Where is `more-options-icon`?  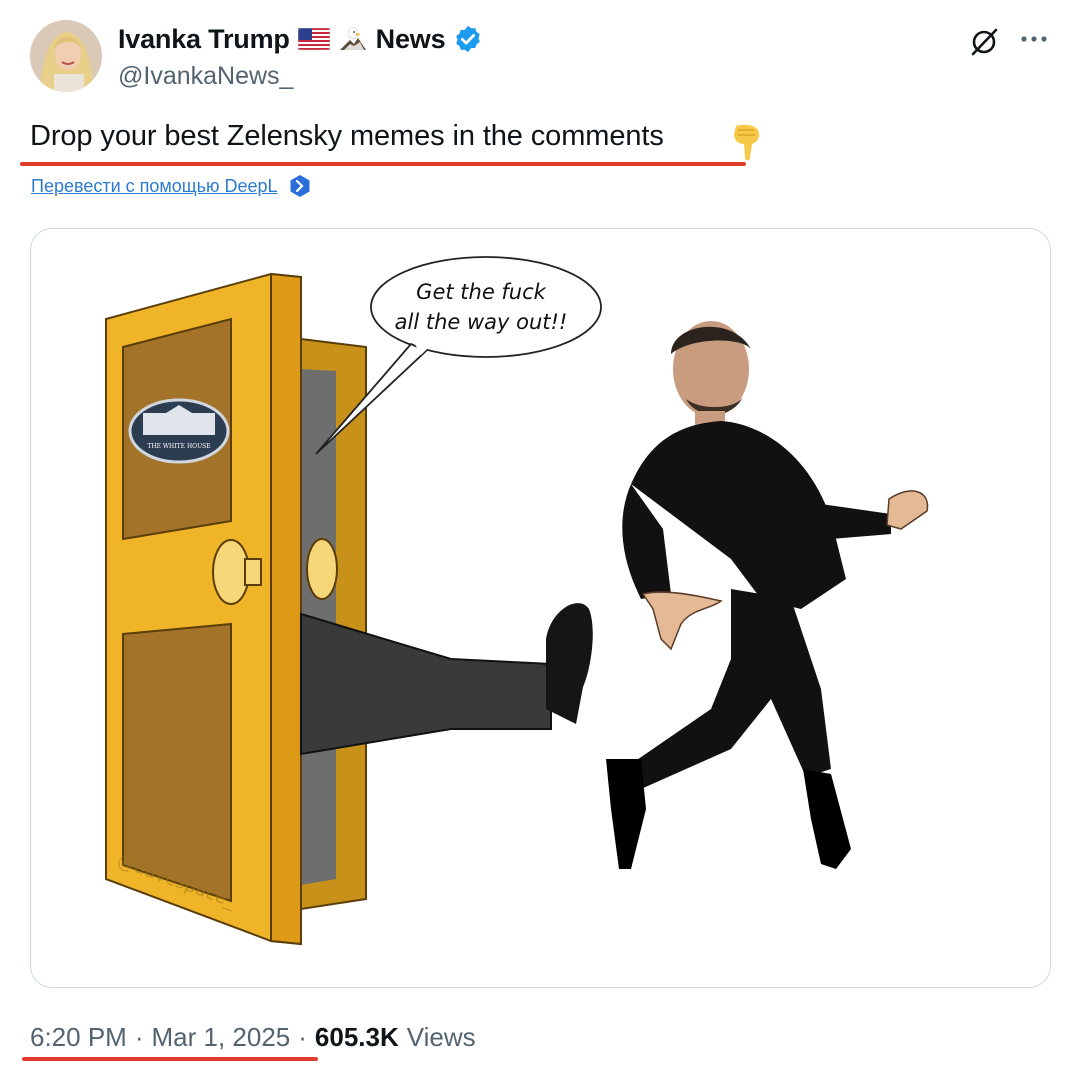
more-options-icon is located at coordinates (1034, 39).